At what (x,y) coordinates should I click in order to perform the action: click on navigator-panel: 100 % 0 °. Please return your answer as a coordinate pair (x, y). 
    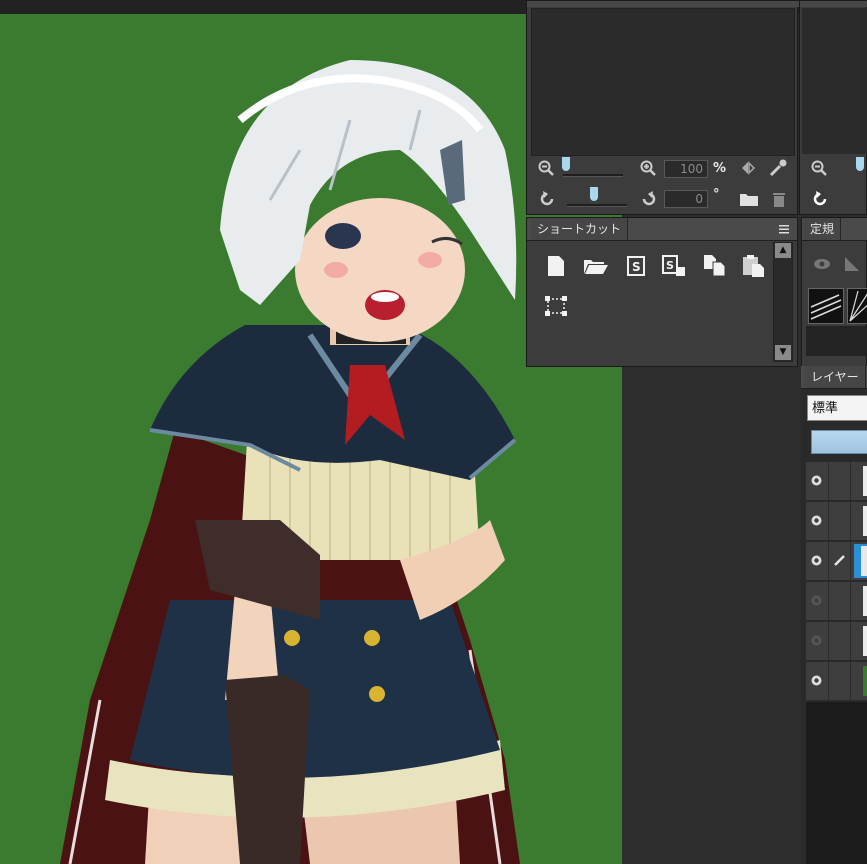
    Looking at the image, I should click on (662, 107).